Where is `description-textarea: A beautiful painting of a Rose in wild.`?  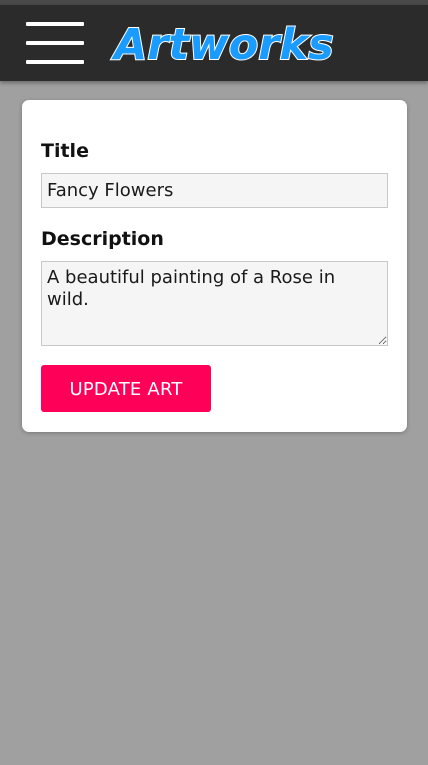
description-textarea: A beautiful painting of a Rose in wild. is located at coordinates (214, 303).